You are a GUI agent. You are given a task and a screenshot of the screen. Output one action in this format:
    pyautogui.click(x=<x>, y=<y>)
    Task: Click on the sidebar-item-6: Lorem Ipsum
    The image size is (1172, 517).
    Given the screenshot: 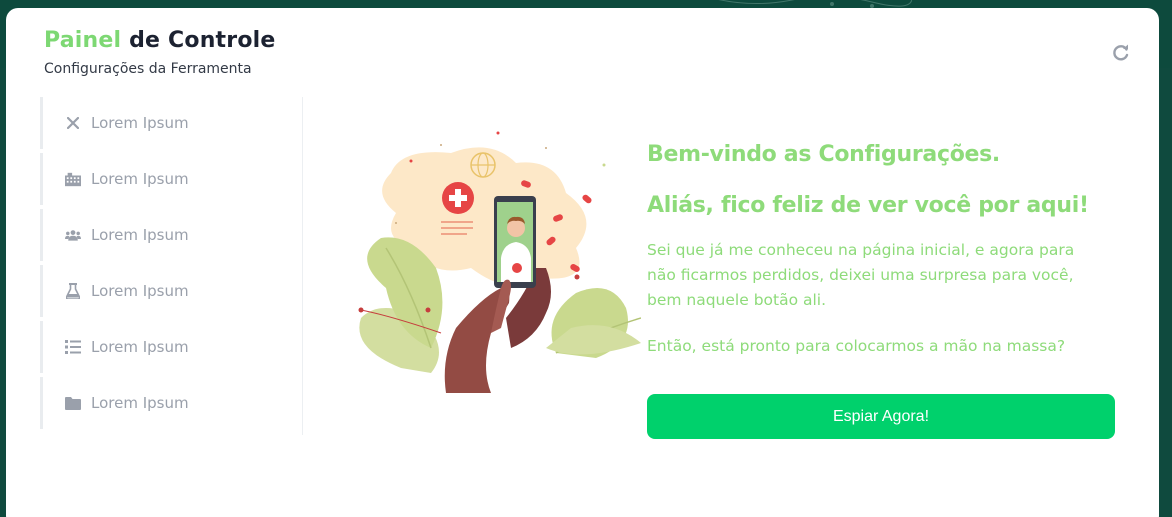 What is the action you would take?
    pyautogui.click(x=171, y=403)
    